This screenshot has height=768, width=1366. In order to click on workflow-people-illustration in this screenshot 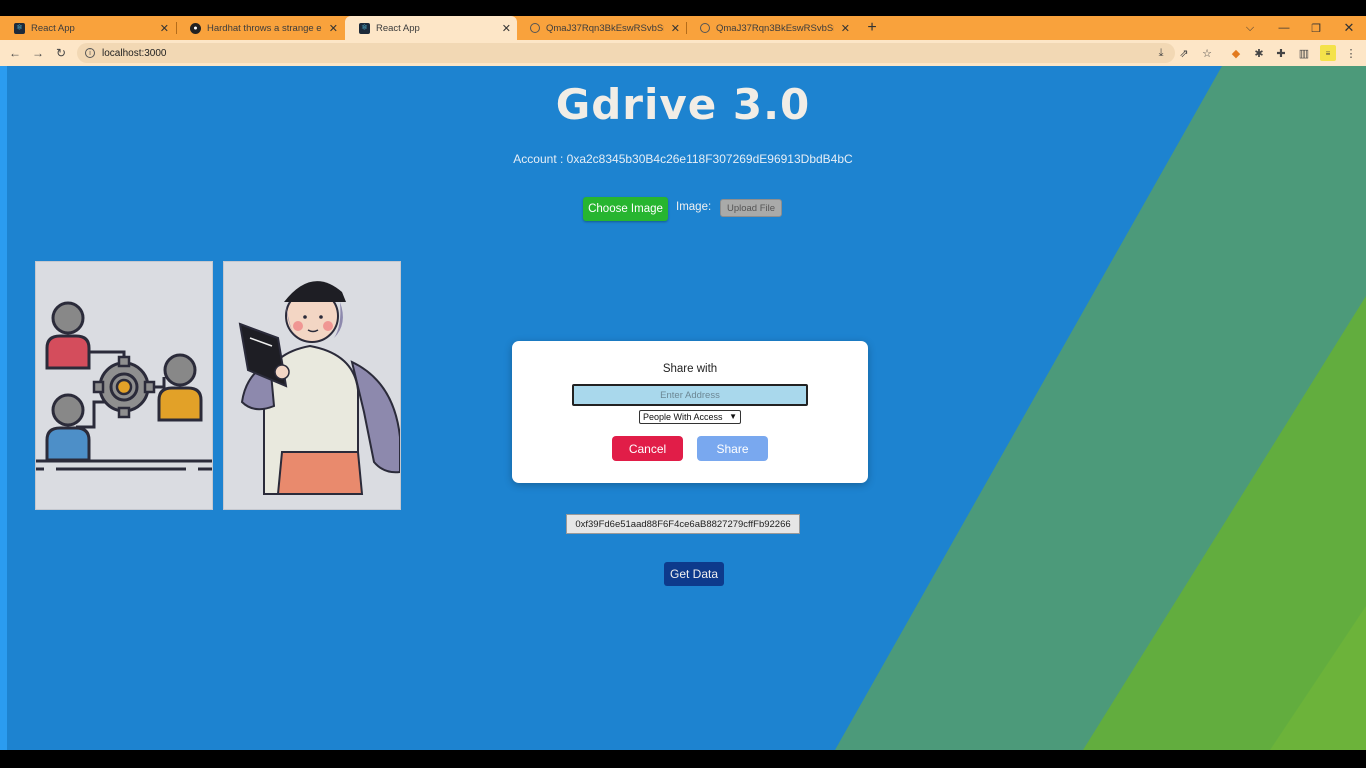, I will do `click(124, 386)`.